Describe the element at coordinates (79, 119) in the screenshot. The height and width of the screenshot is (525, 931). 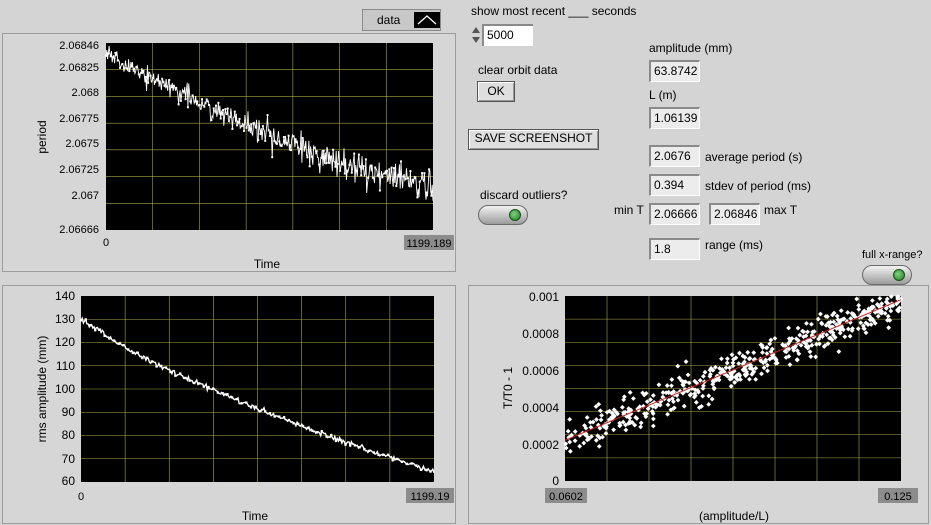
I see `y-tick: 2.06775` at that location.